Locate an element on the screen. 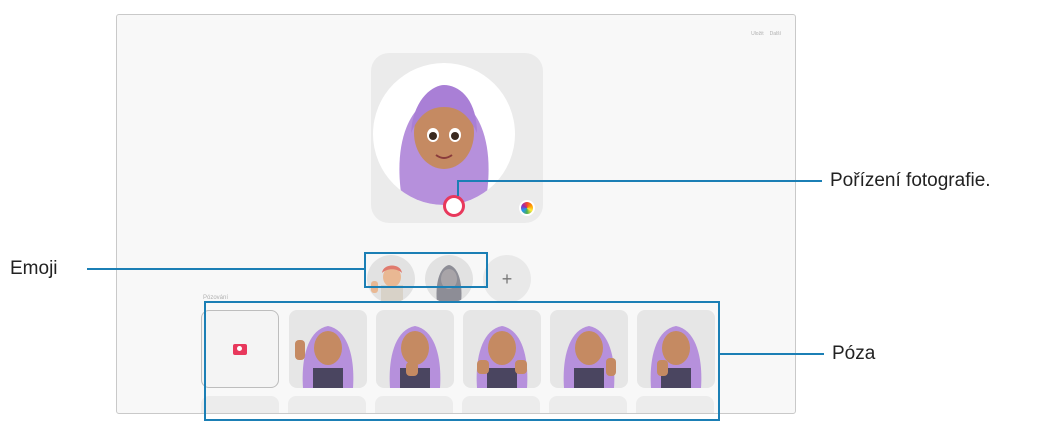 This screenshot has height=421, width=1054. avatar-image is located at coordinates (444, 145).